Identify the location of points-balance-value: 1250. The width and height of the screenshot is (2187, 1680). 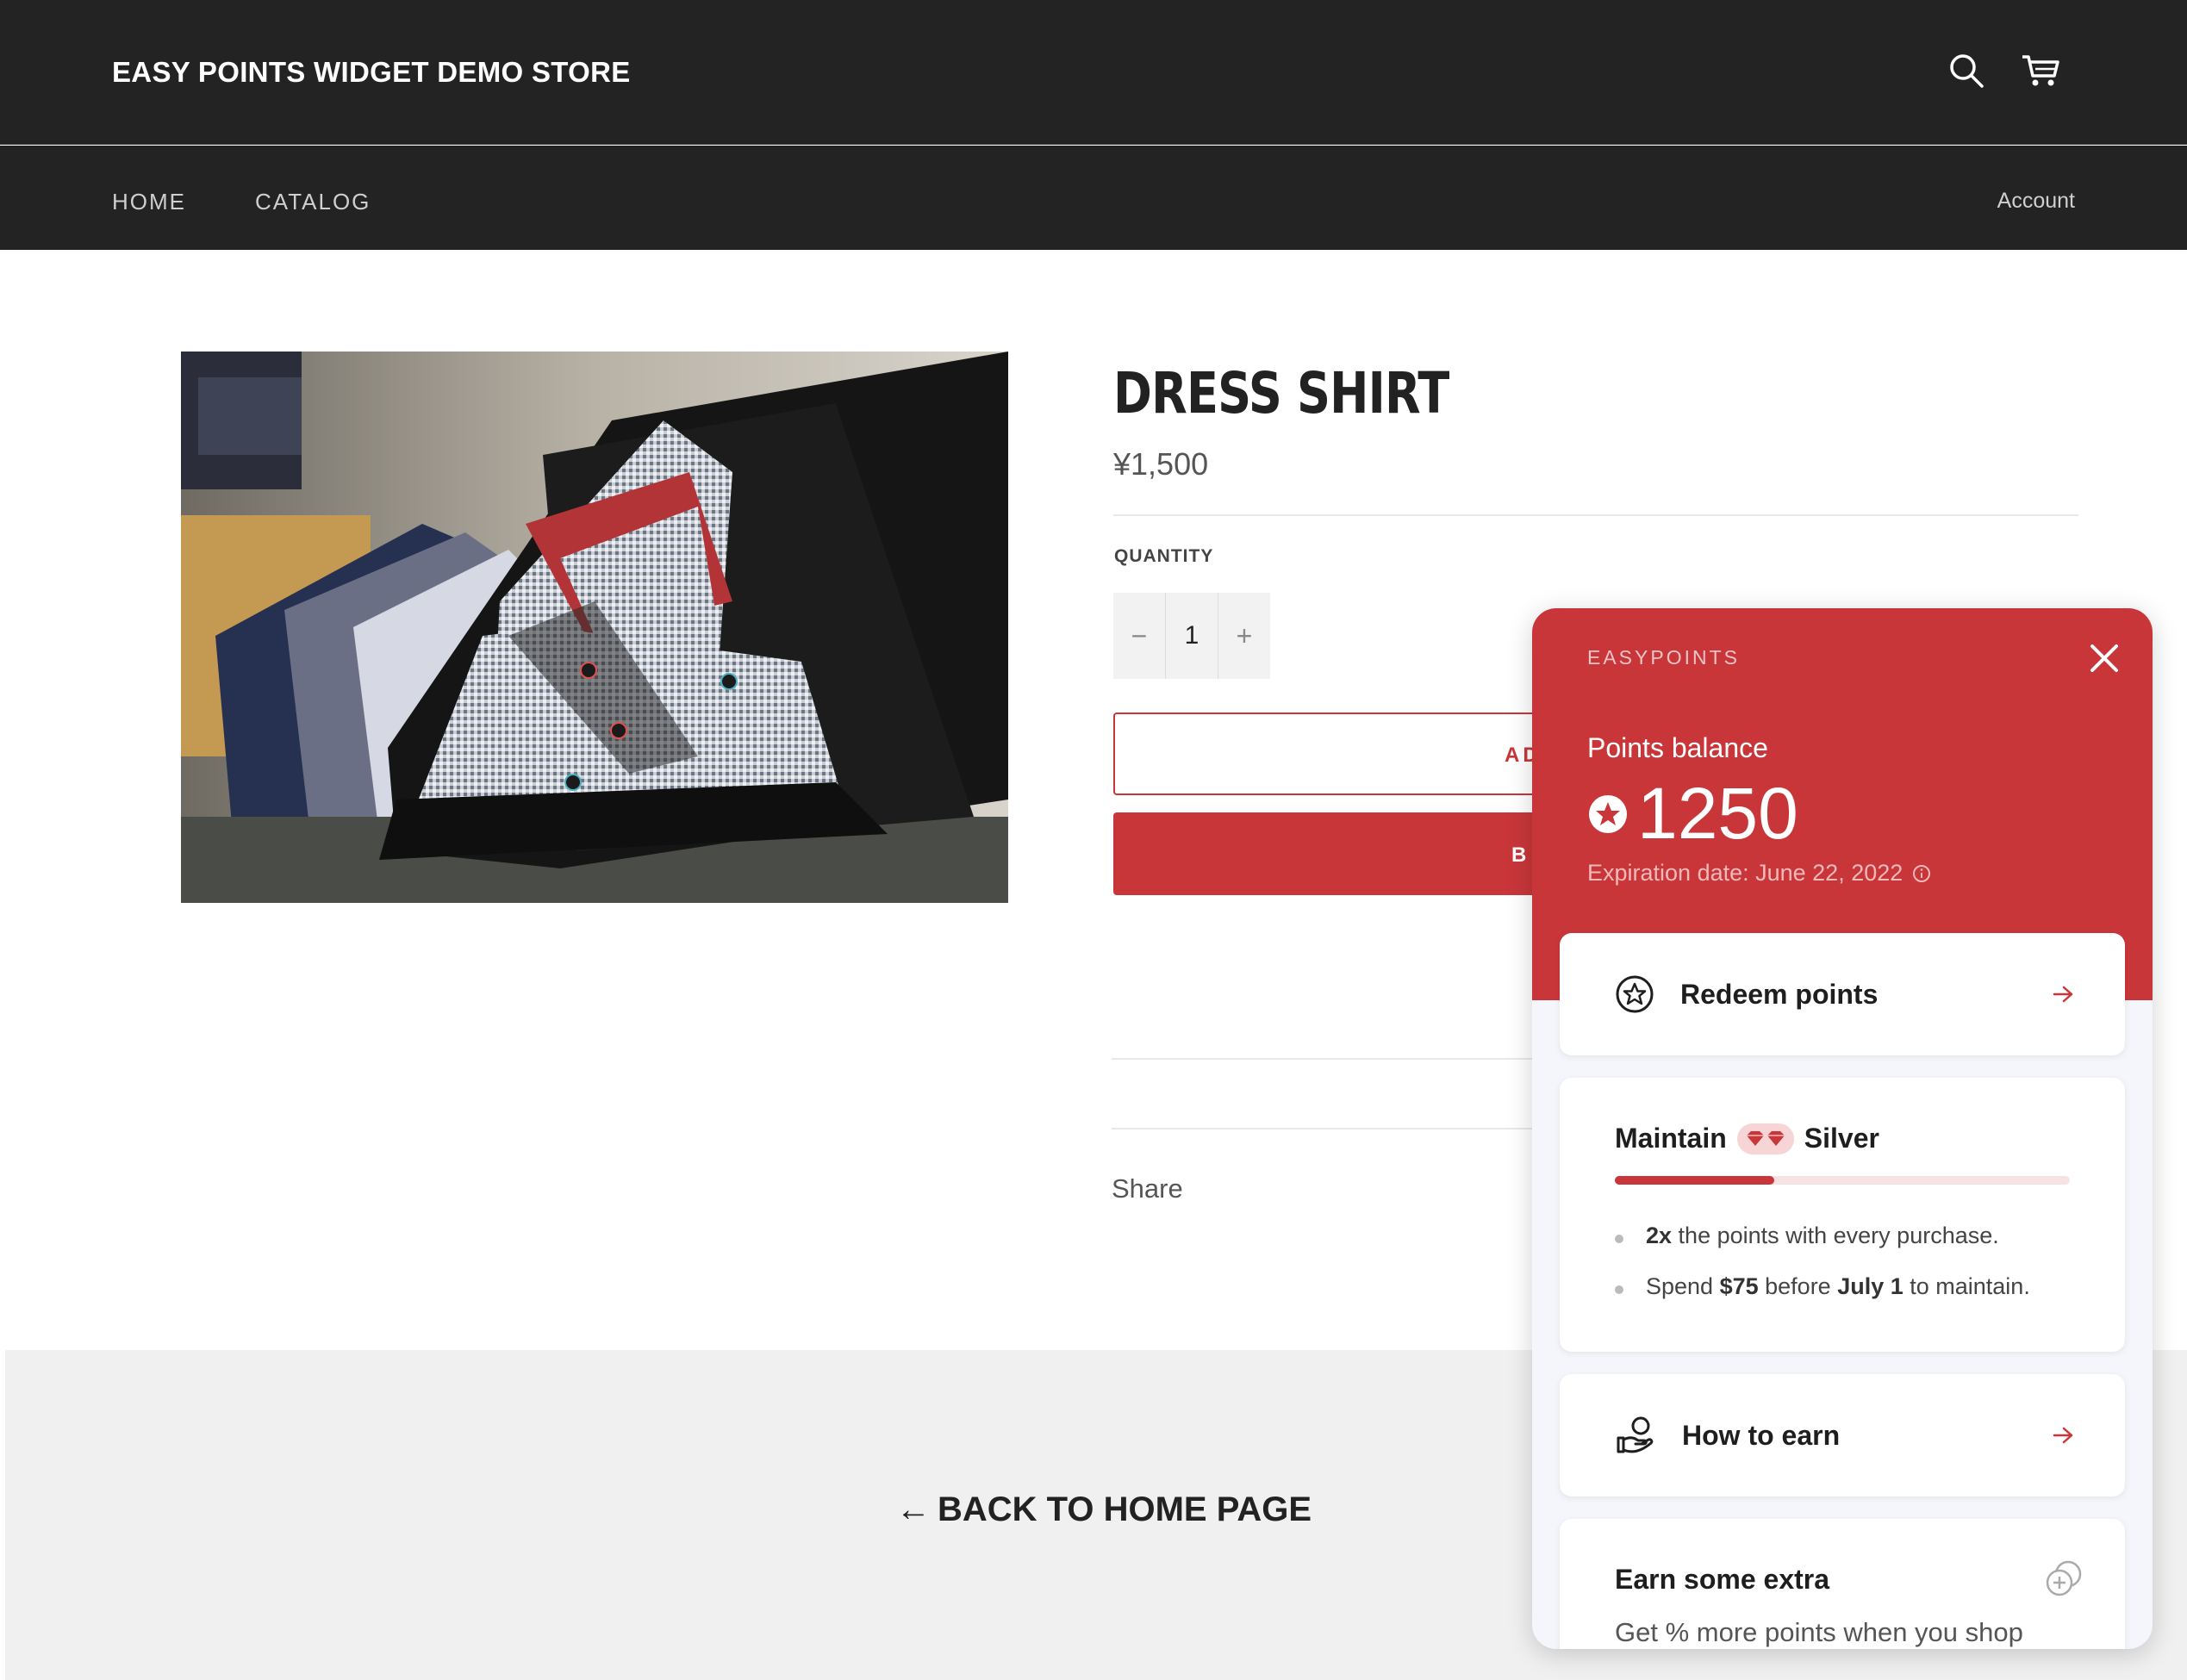
(1717, 814).